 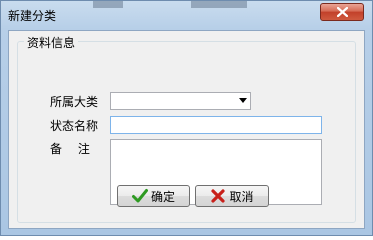 What do you see at coordinates (243, 100) in the screenshot?
I see `dropdown-arrow-icon` at bounding box center [243, 100].